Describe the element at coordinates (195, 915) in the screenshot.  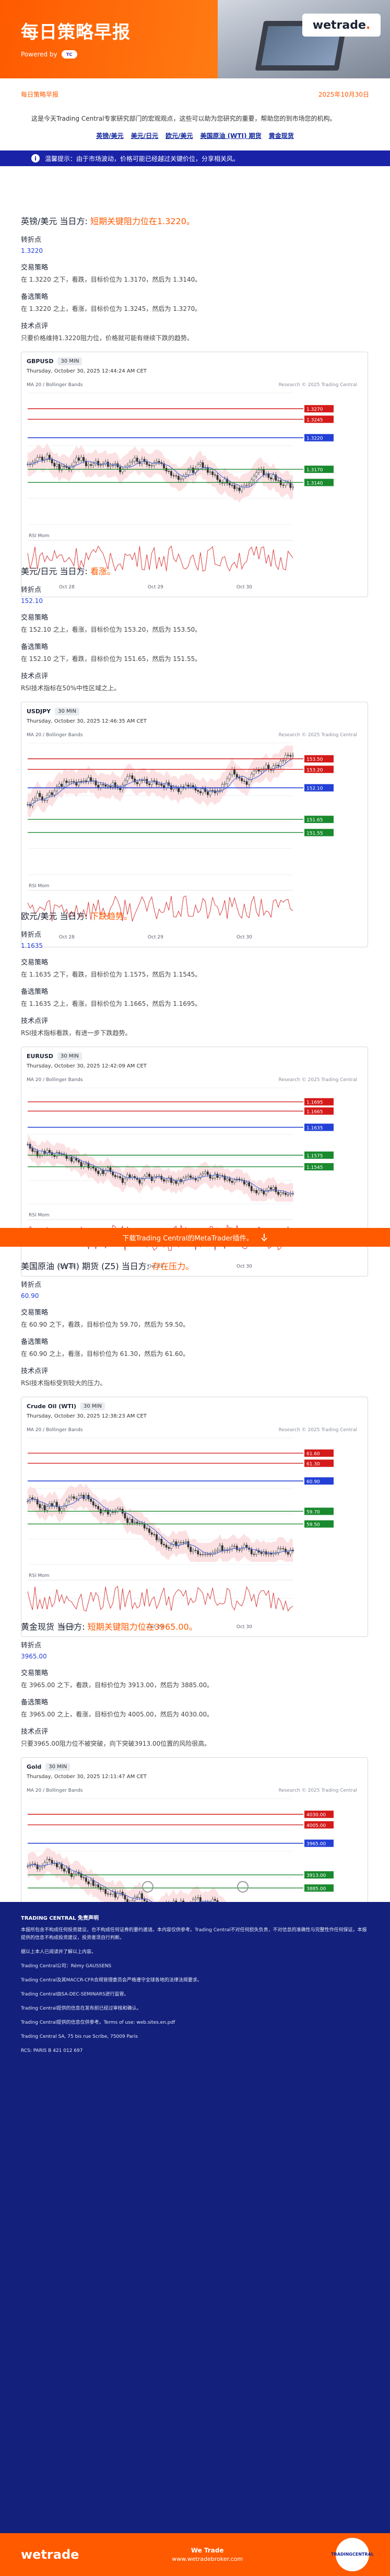
I see `section-title: 欧元/美元 当日方: 下跌趋势。` at that location.